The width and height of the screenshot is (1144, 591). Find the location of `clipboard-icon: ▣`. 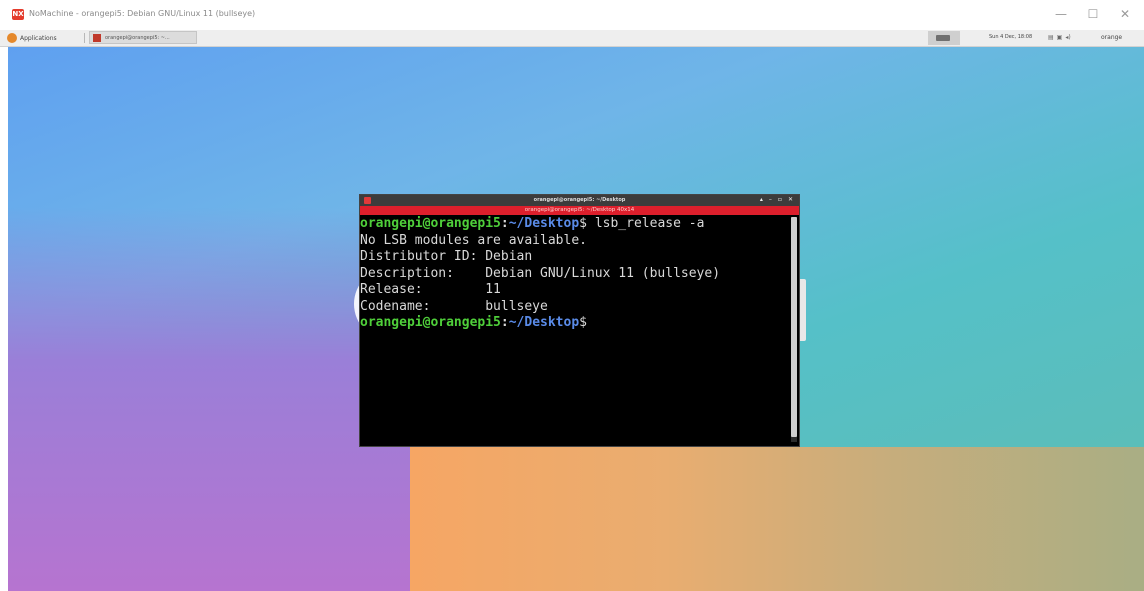

clipboard-icon: ▣ is located at coordinates (1060, 37).